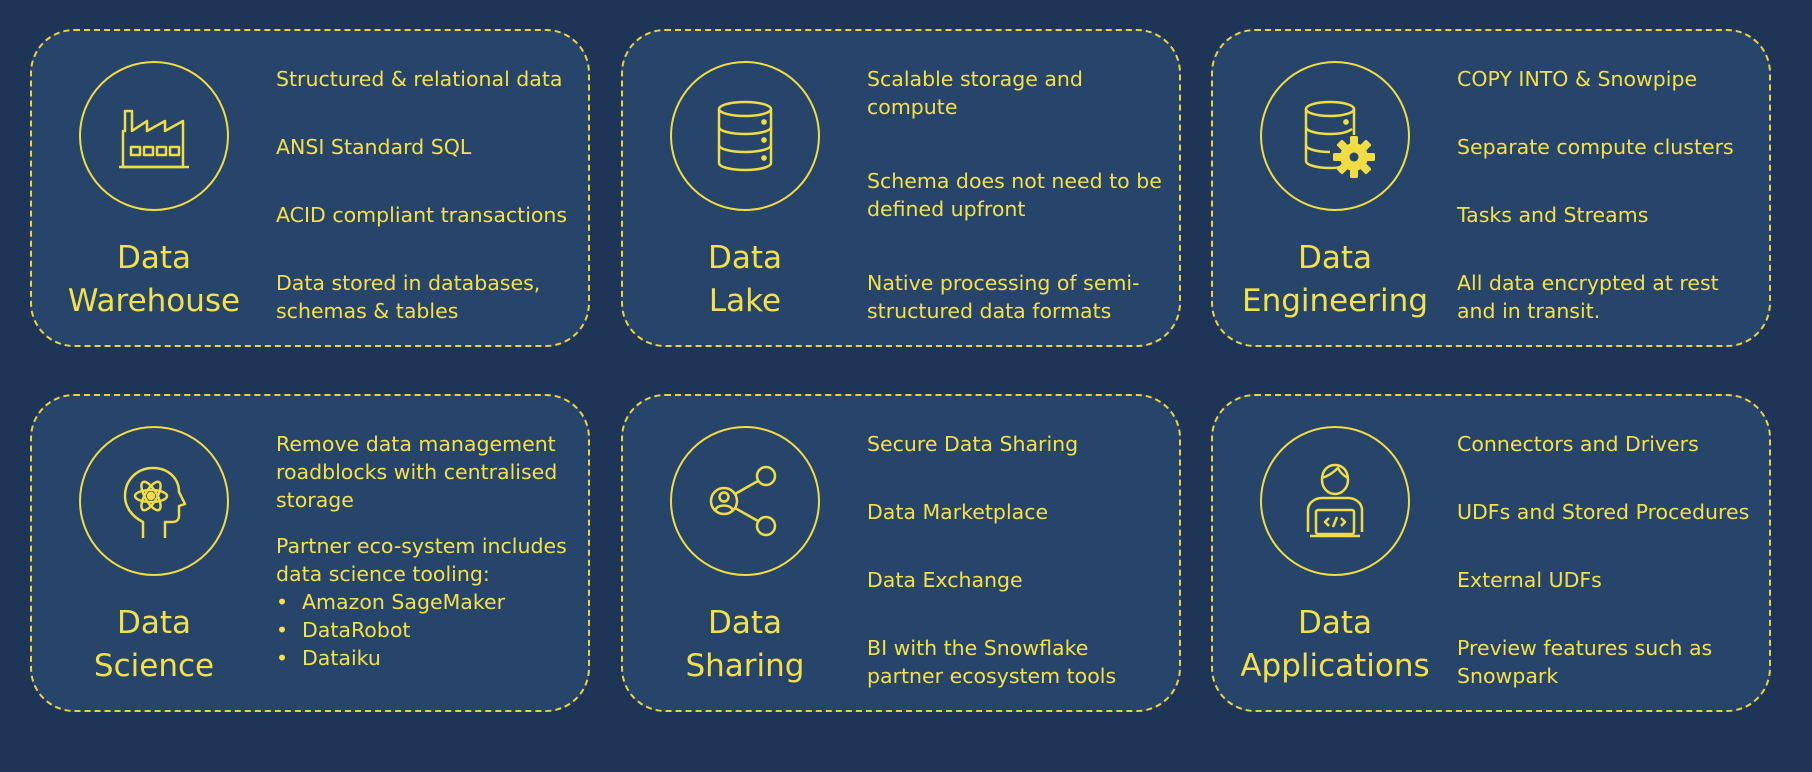 This screenshot has height=772, width=1812. I want to click on card-title: Data Engineering, so click(1335, 279).